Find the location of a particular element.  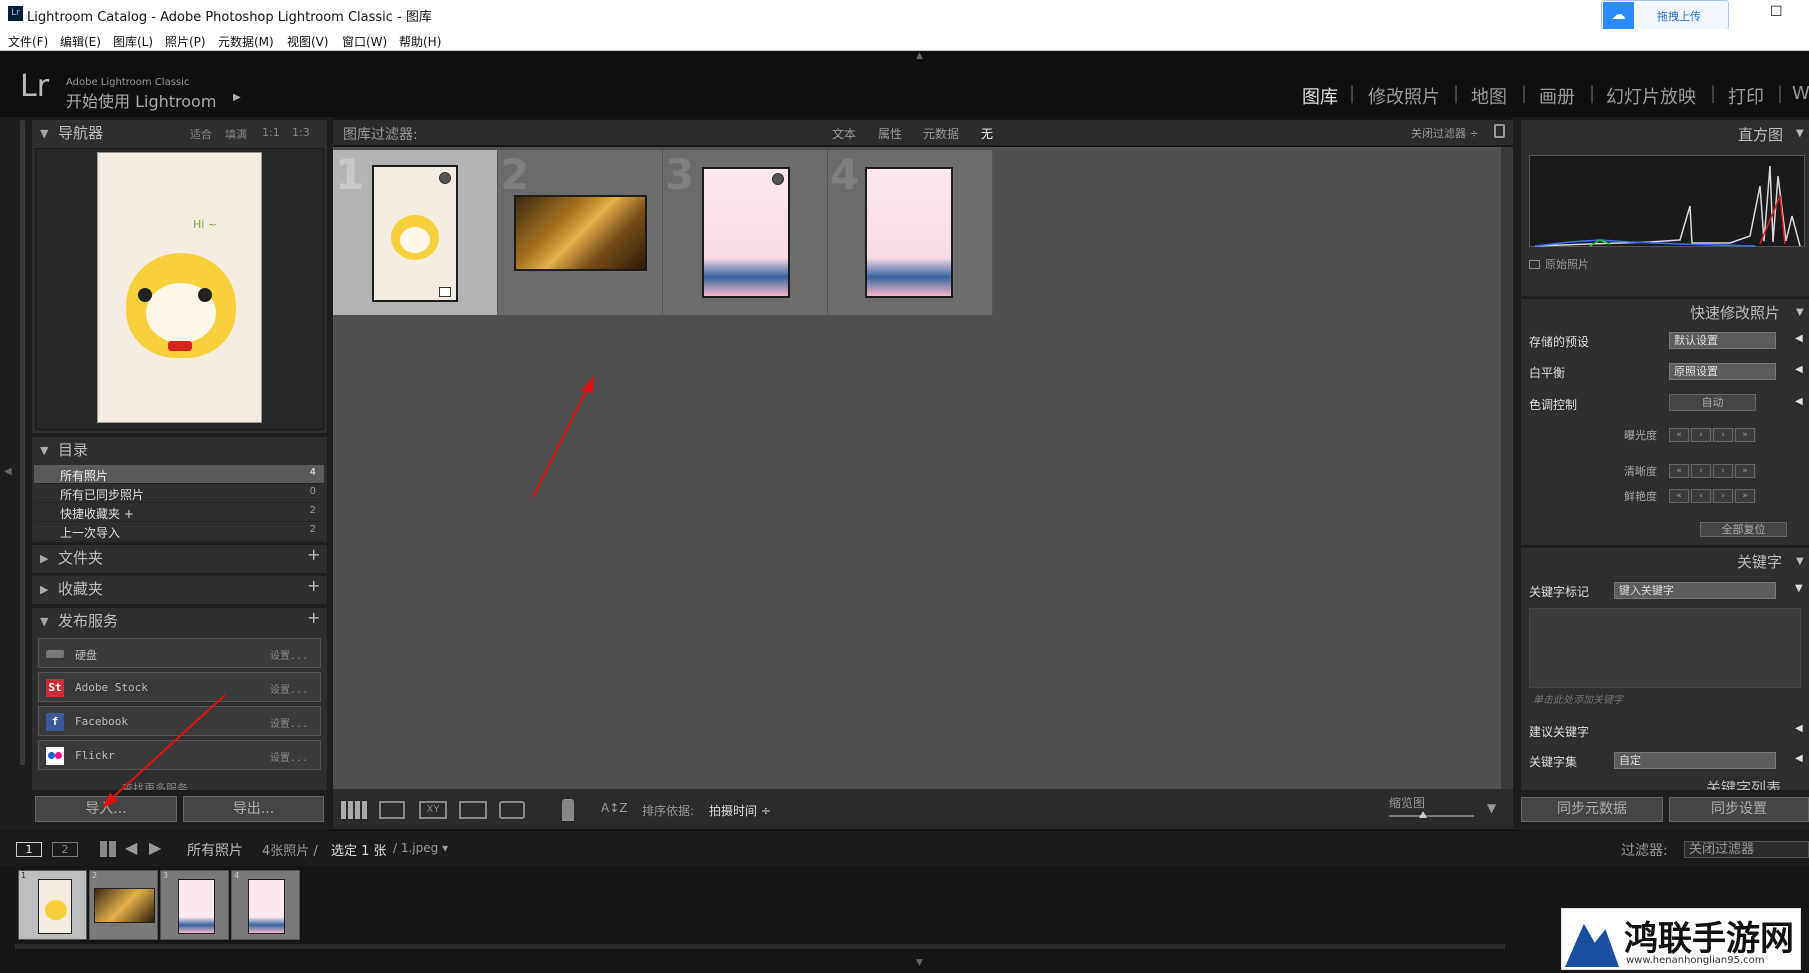

annotation-arrowhead-grid is located at coordinates (587, 384).